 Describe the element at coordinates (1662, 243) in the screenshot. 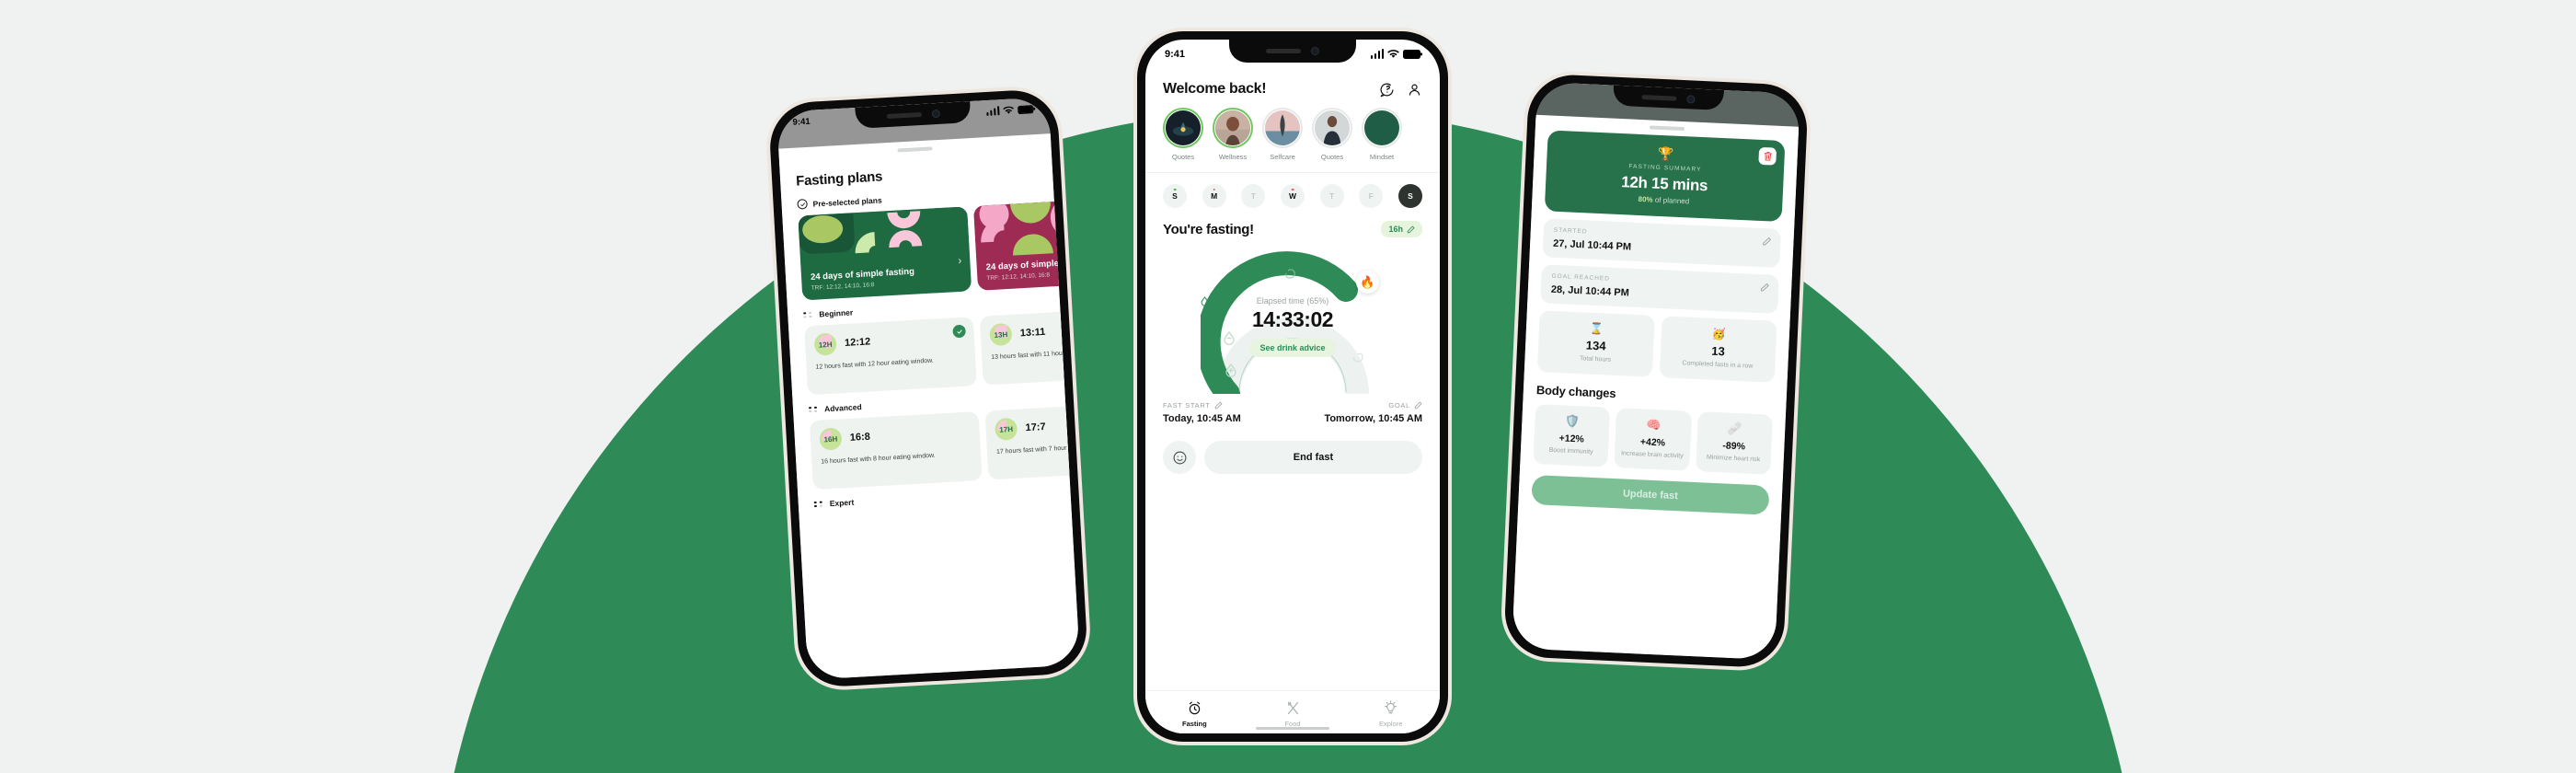

I see `started-card: STARTED 27, Jul 10:44 PM` at that location.